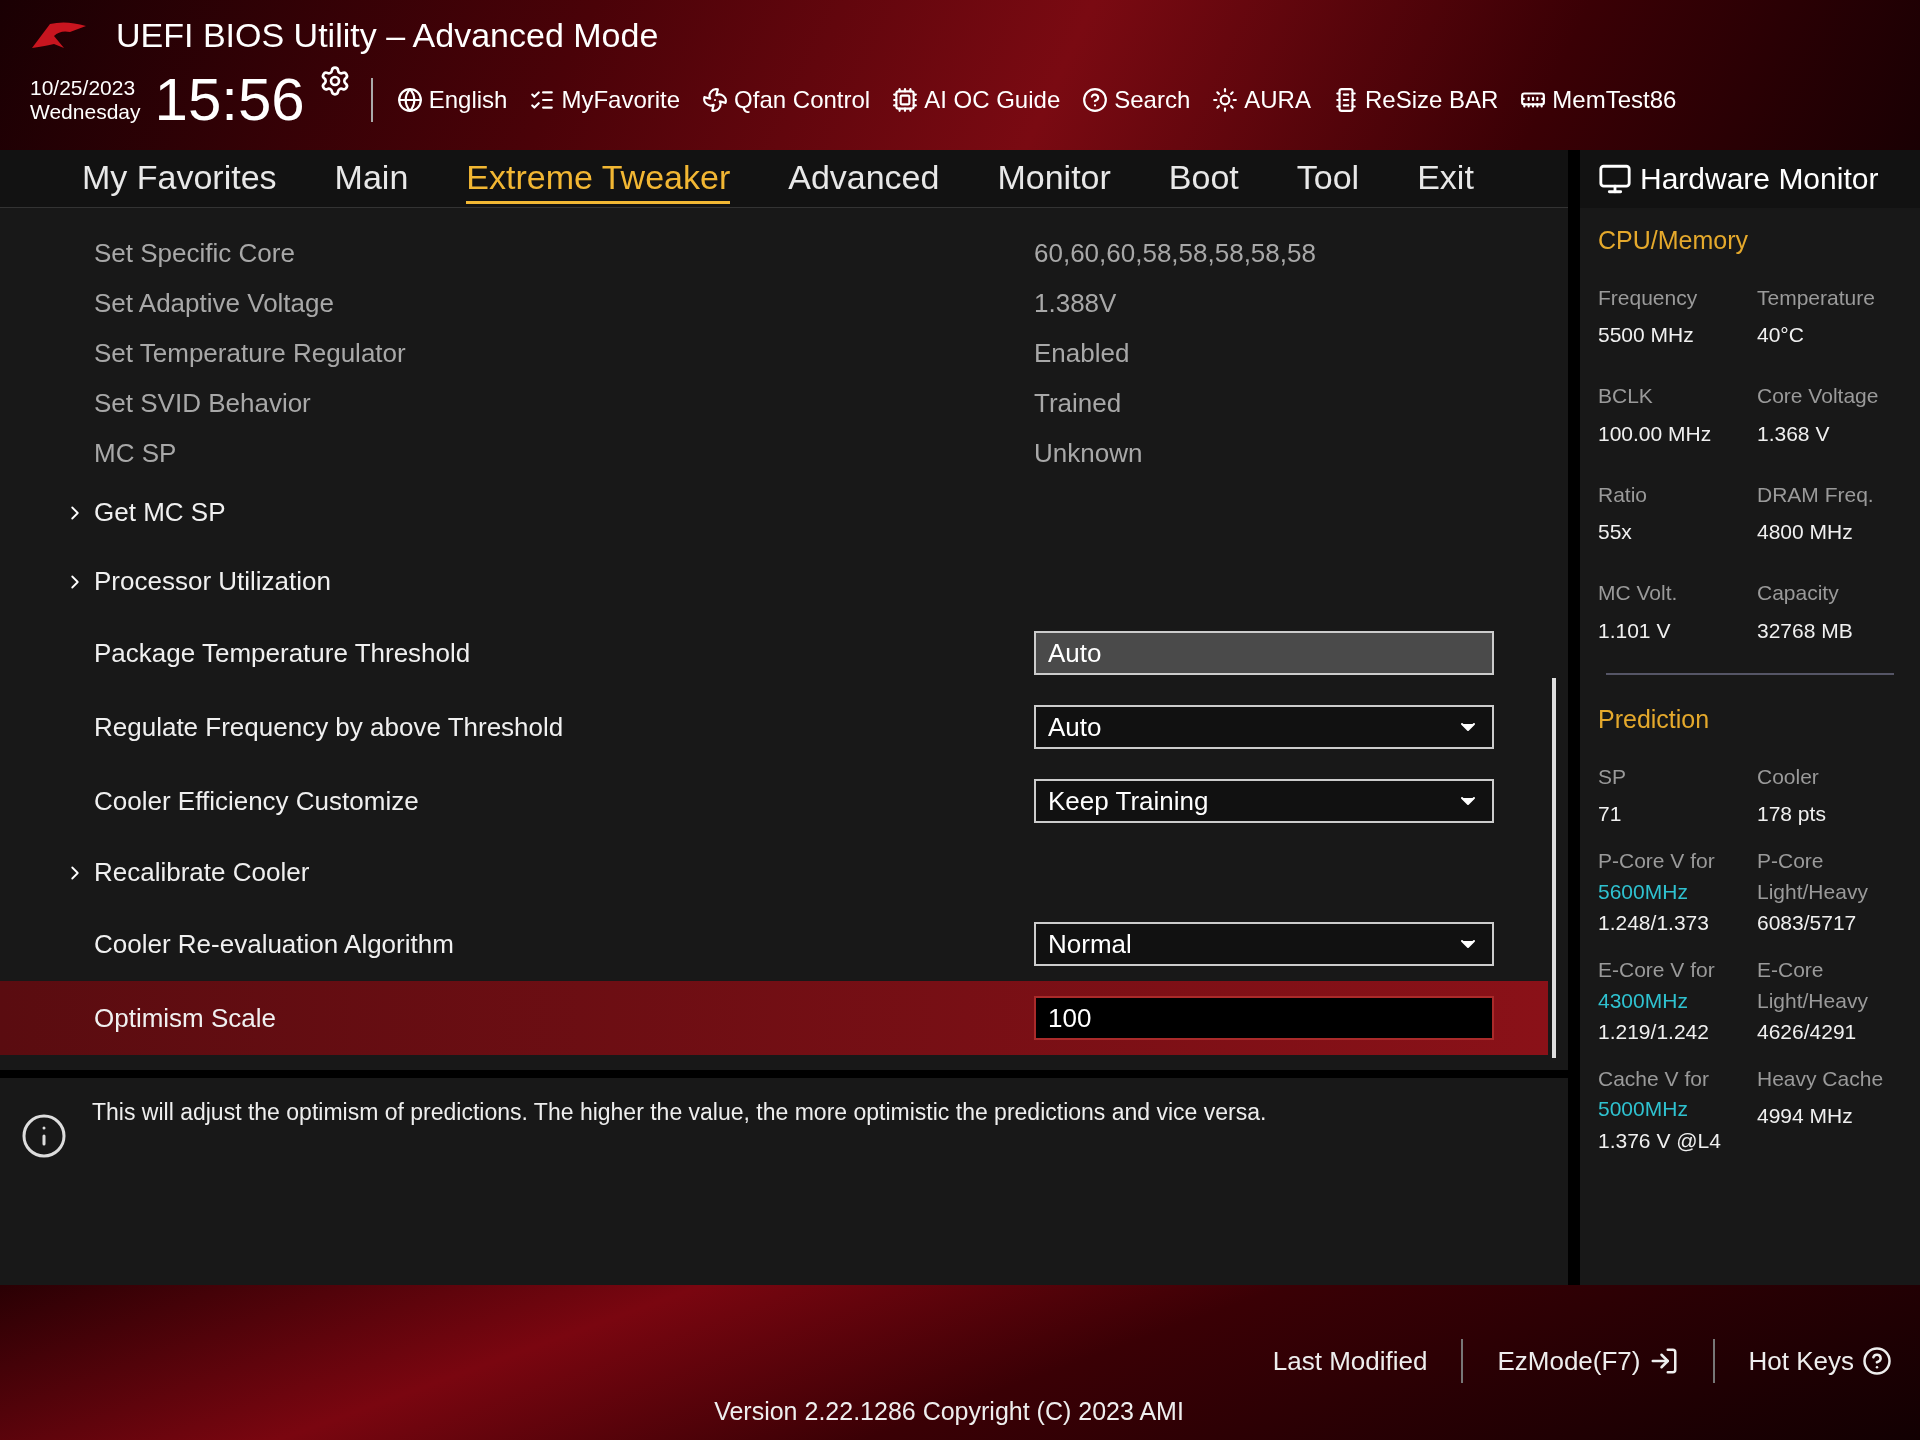 This screenshot has height=1440, width=1920. I want to click on monitor-label: Cache V for, so click(1654, 1078).